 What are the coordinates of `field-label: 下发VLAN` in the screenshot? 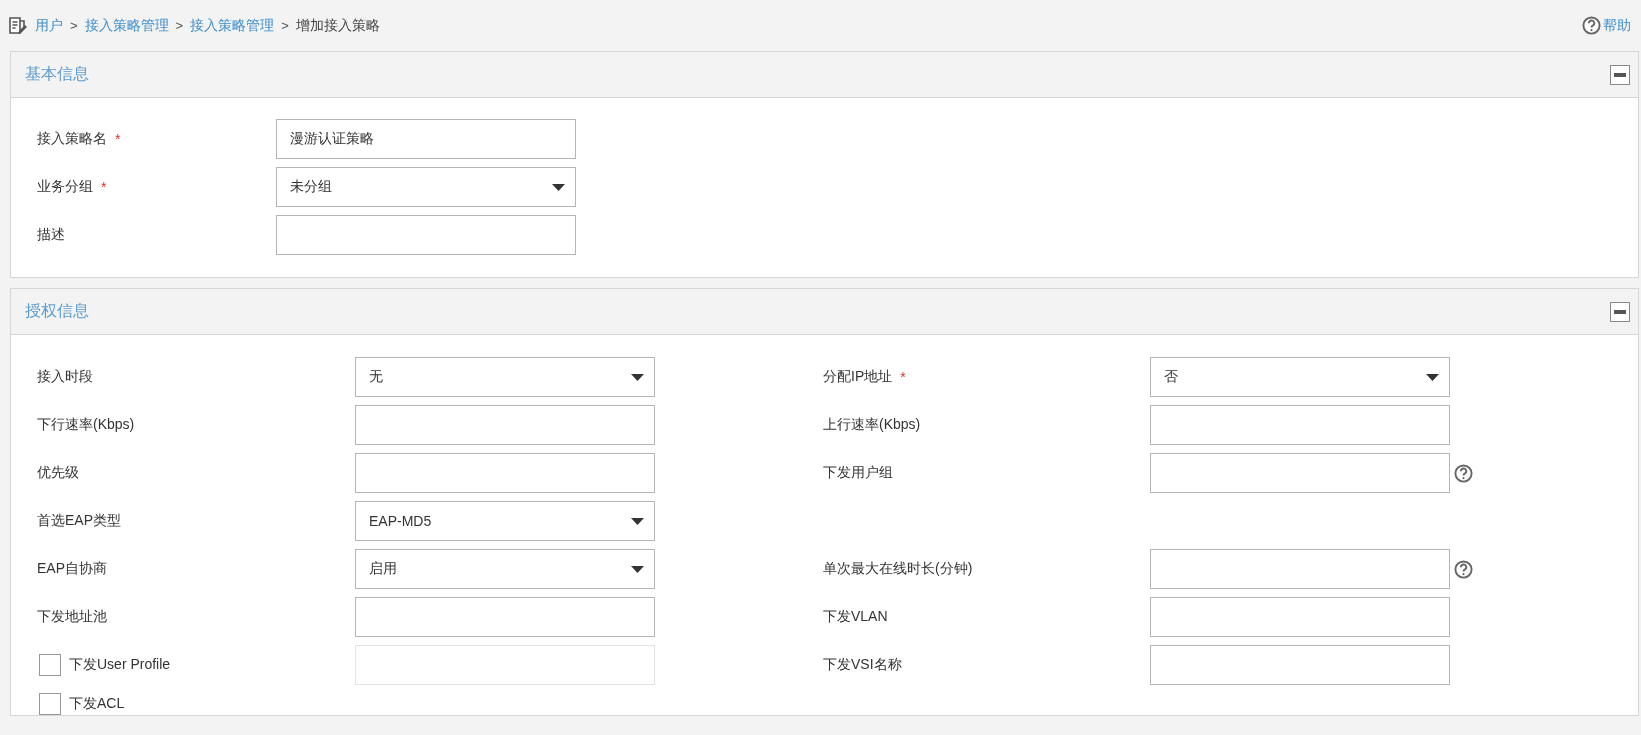 It's located at (855, 617).